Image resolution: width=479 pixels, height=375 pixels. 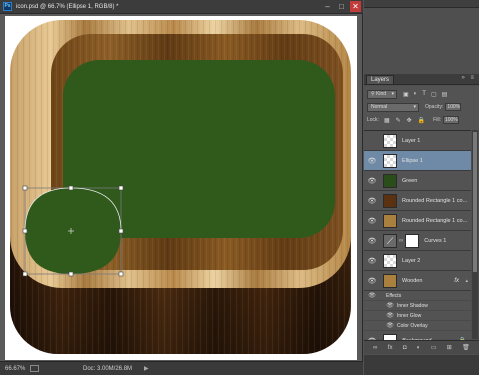 I want to click on photoshop-icon: Ps, so click(x=7, y=6).